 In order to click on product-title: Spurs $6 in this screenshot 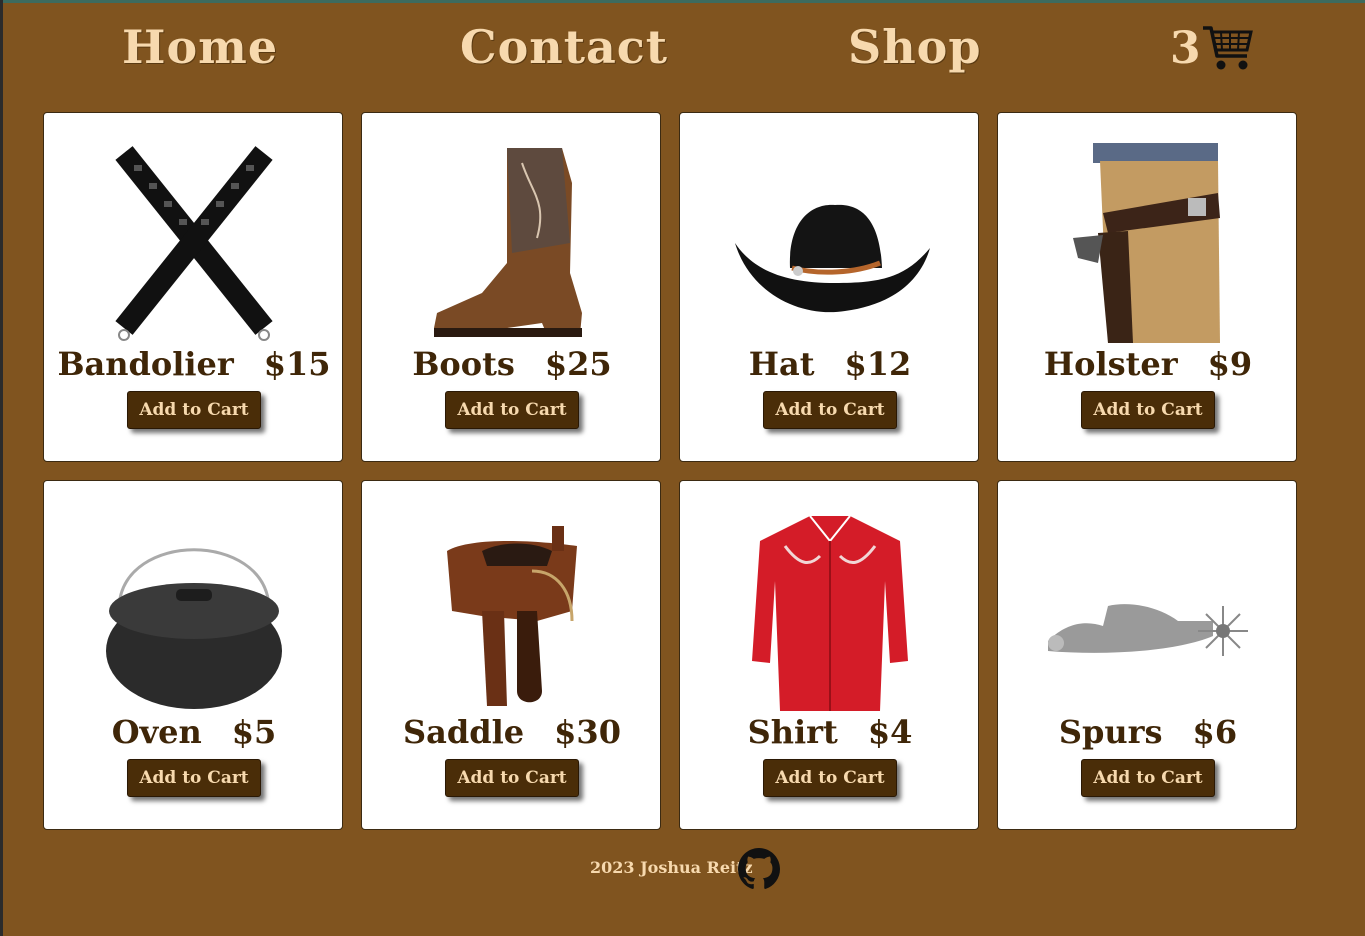, I will do `click(1148, 732)`.